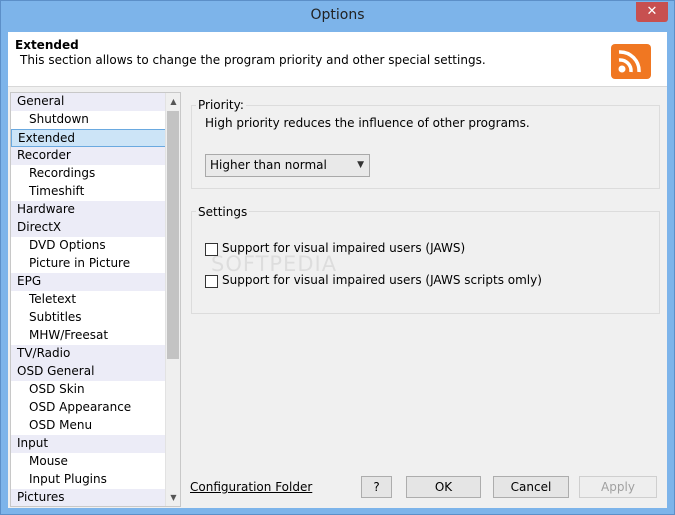  I want to click on nav-scrollbar: ▲ ▼, so click(172, 299).